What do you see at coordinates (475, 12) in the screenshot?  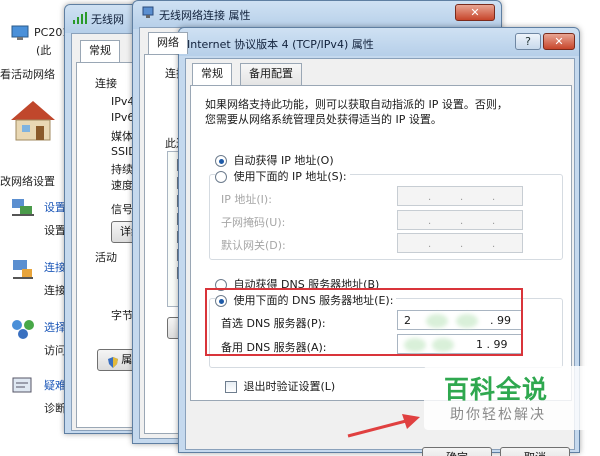 I see `properties-close-button: ✕` at bounding box center [475, 12].